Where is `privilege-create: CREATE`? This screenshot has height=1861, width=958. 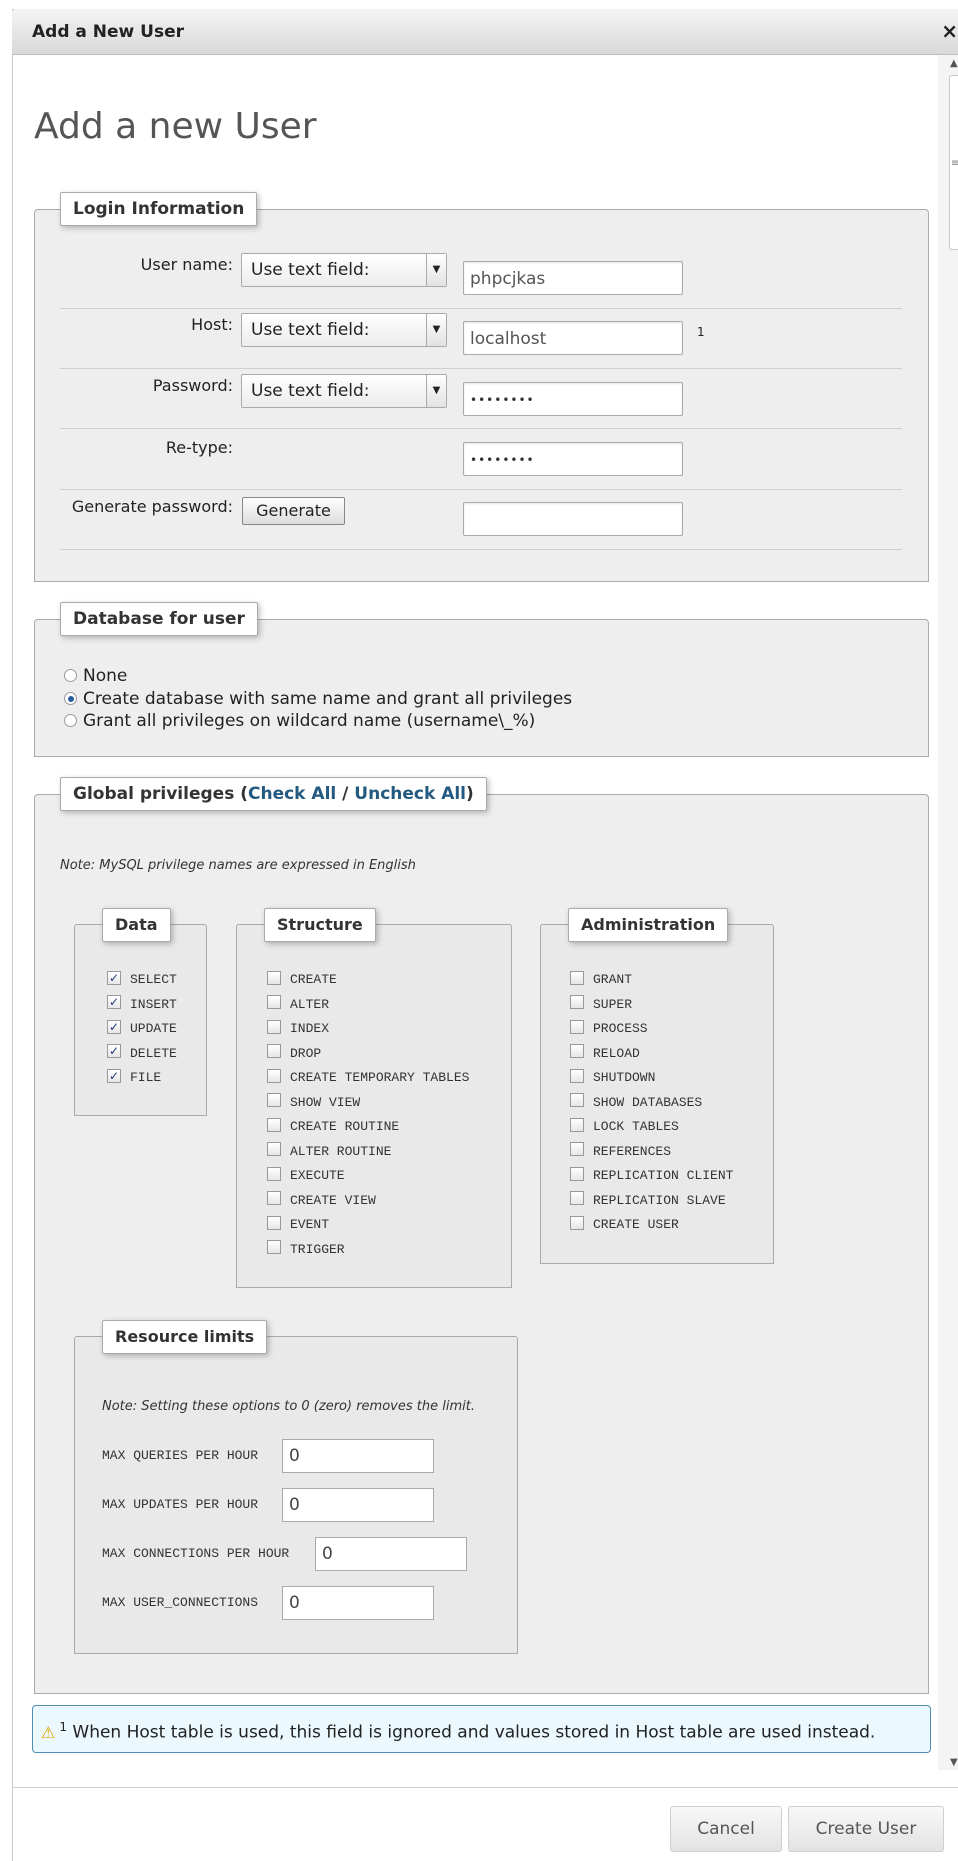
privilege-create: CREATE is located at coordinates (302, 980).